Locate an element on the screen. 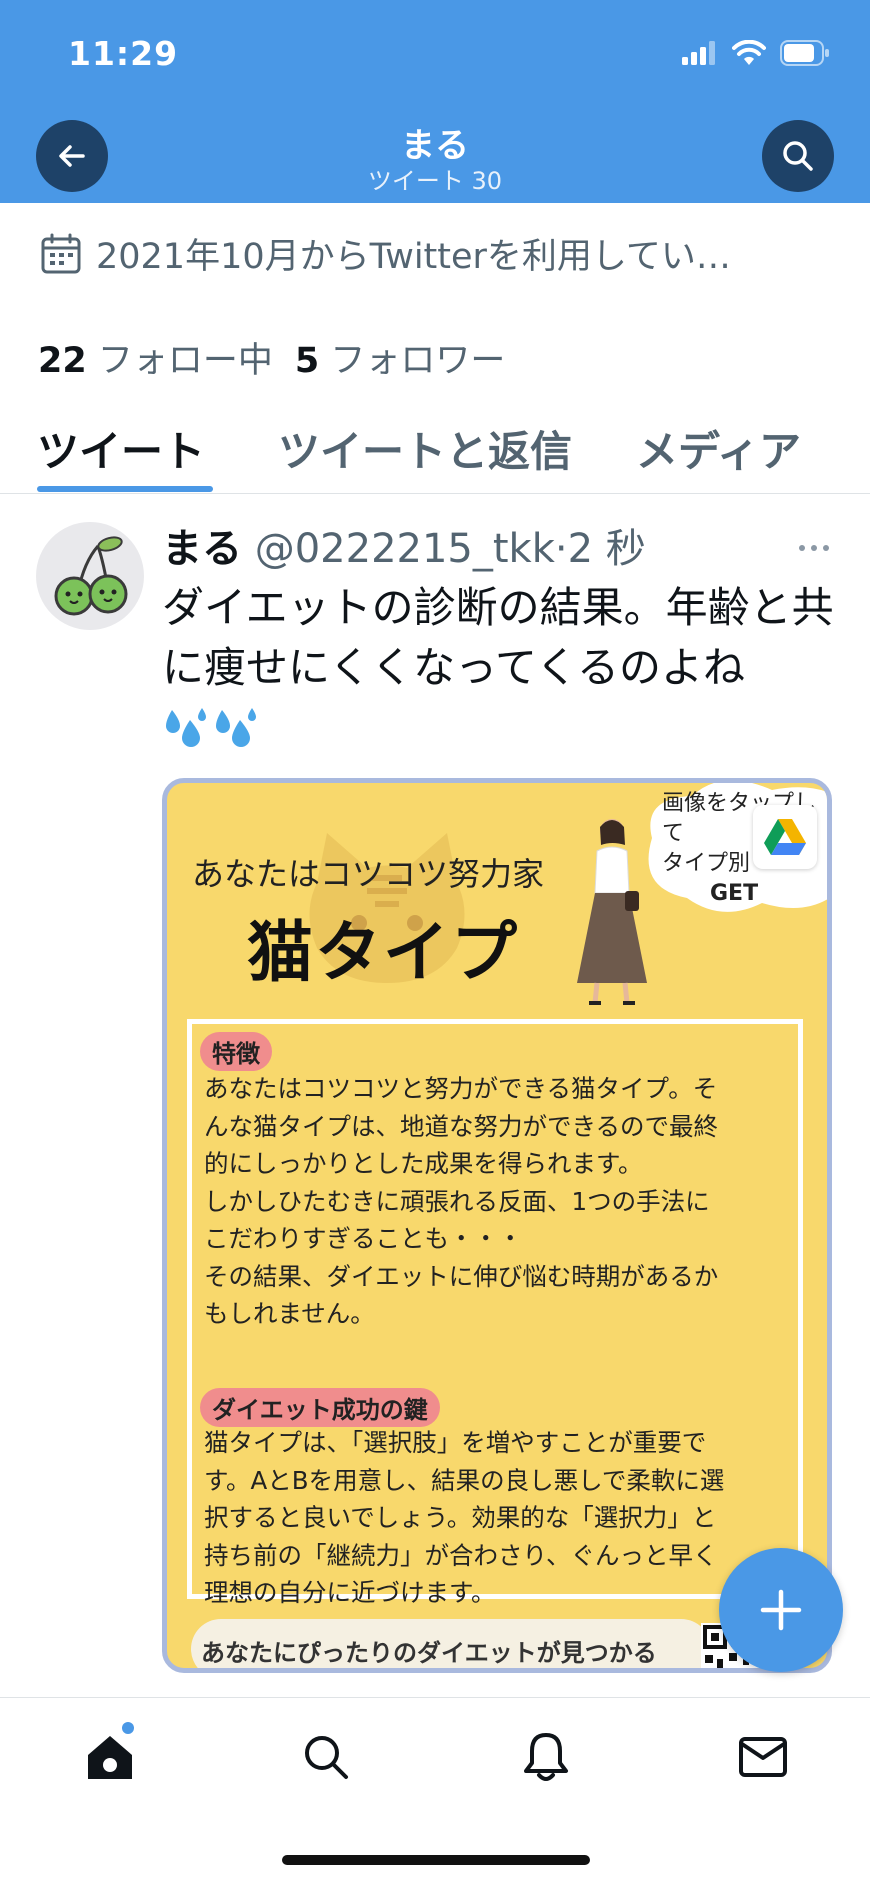 The image size is (870, 1883). tweet-more-button is located at coordinates (814, 547).